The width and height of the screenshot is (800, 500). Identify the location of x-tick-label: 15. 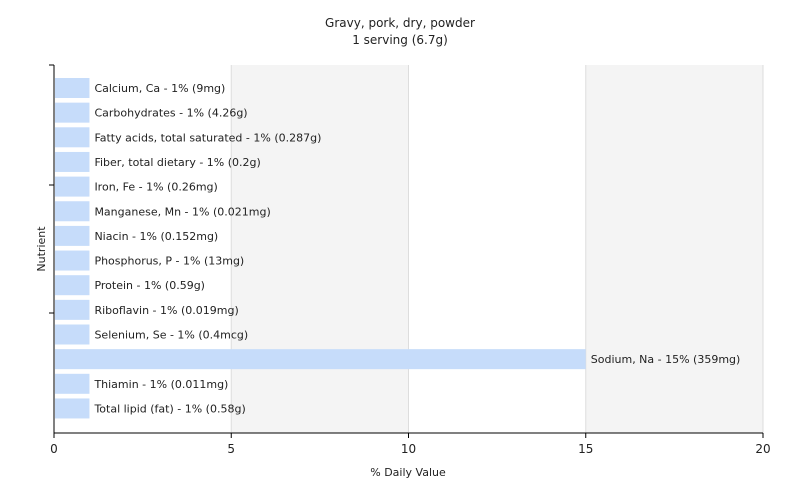
(585, 449).